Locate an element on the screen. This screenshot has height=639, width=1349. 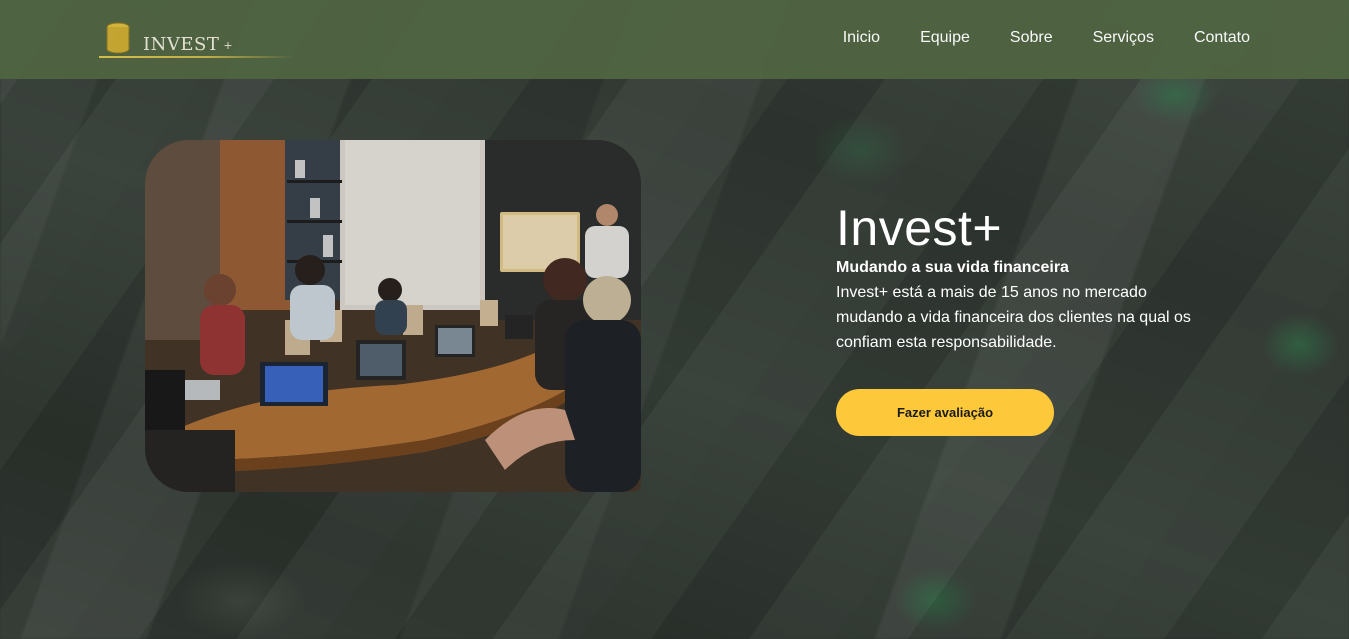
logo-plus: + is located at coordinates (228, 45).